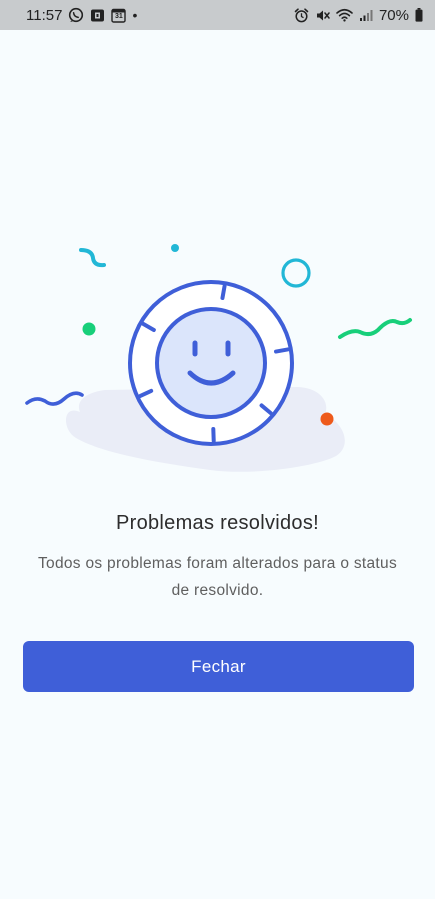  I want to click on battery-icon, so click(419, 15).